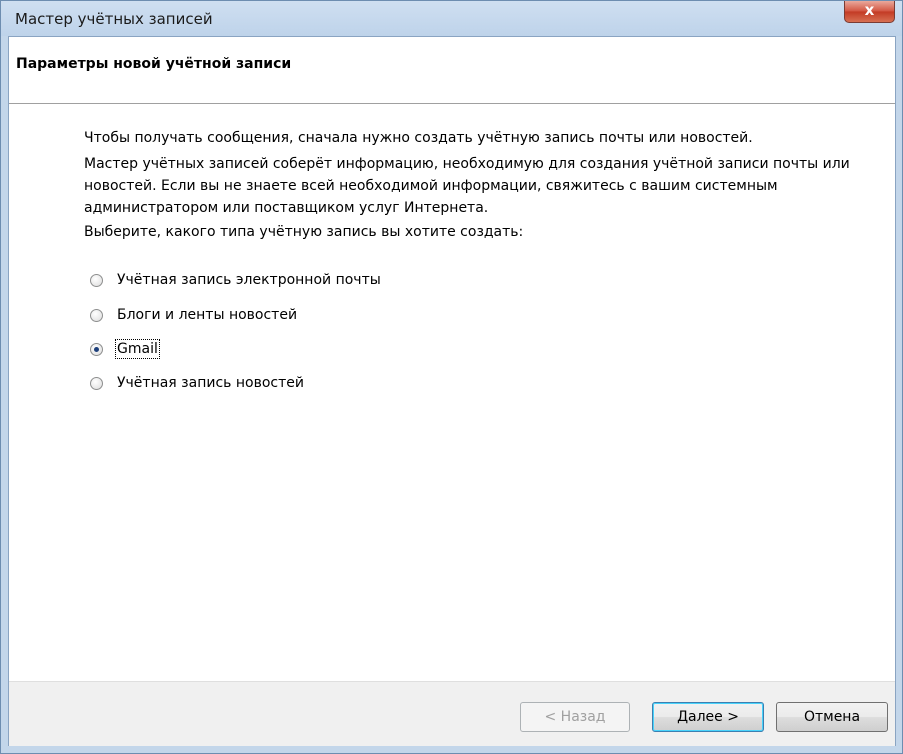  I want to click on close-icon: x, so click(869, 10).